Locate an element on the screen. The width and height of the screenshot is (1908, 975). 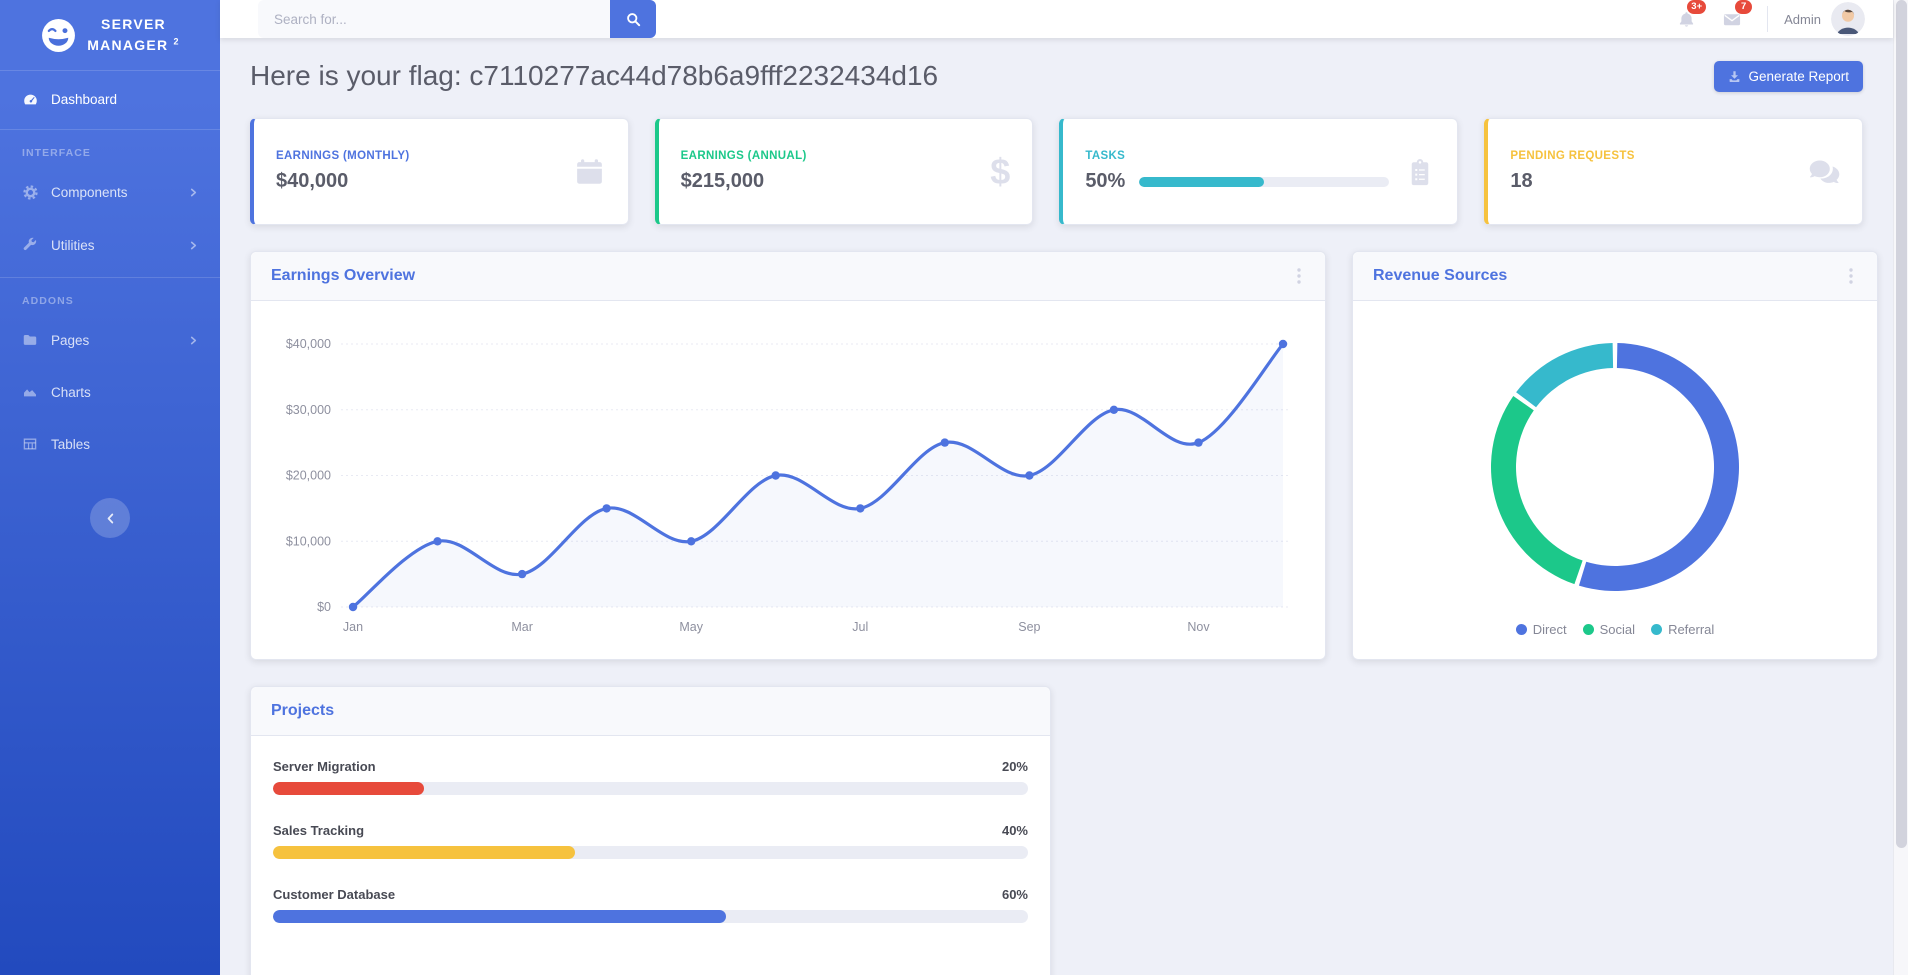
revenue-panel-title: Revenue Sources is located at coordinates (1440, 275).